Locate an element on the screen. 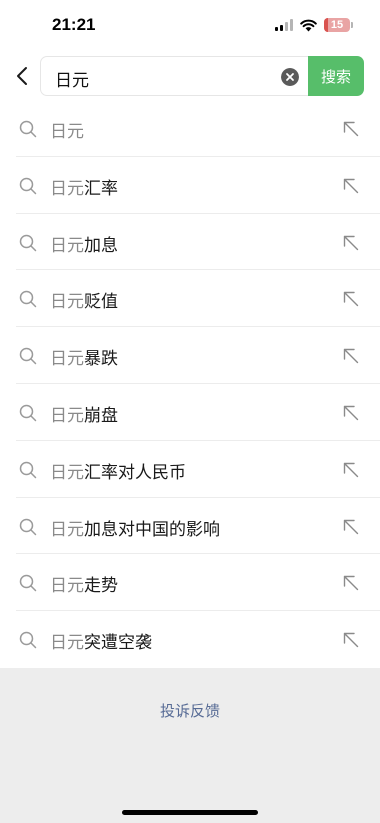  search-button: 搜索 is located at coordinates (336, 76).